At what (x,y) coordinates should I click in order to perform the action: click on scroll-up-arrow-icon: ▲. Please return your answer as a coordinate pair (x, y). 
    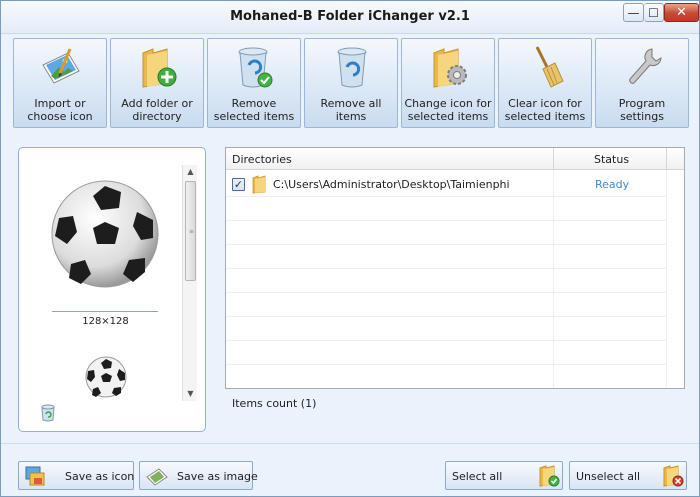
    Looking at the image, I should click on (190, 172).